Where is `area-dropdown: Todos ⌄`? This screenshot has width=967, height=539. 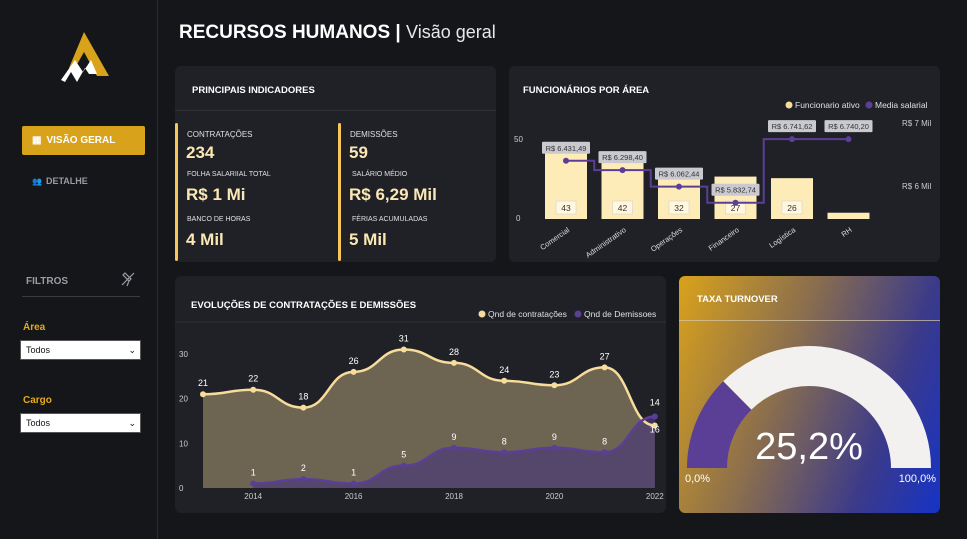
area-dropdown: Todos ⌄ is located at coordinates (80, 350).